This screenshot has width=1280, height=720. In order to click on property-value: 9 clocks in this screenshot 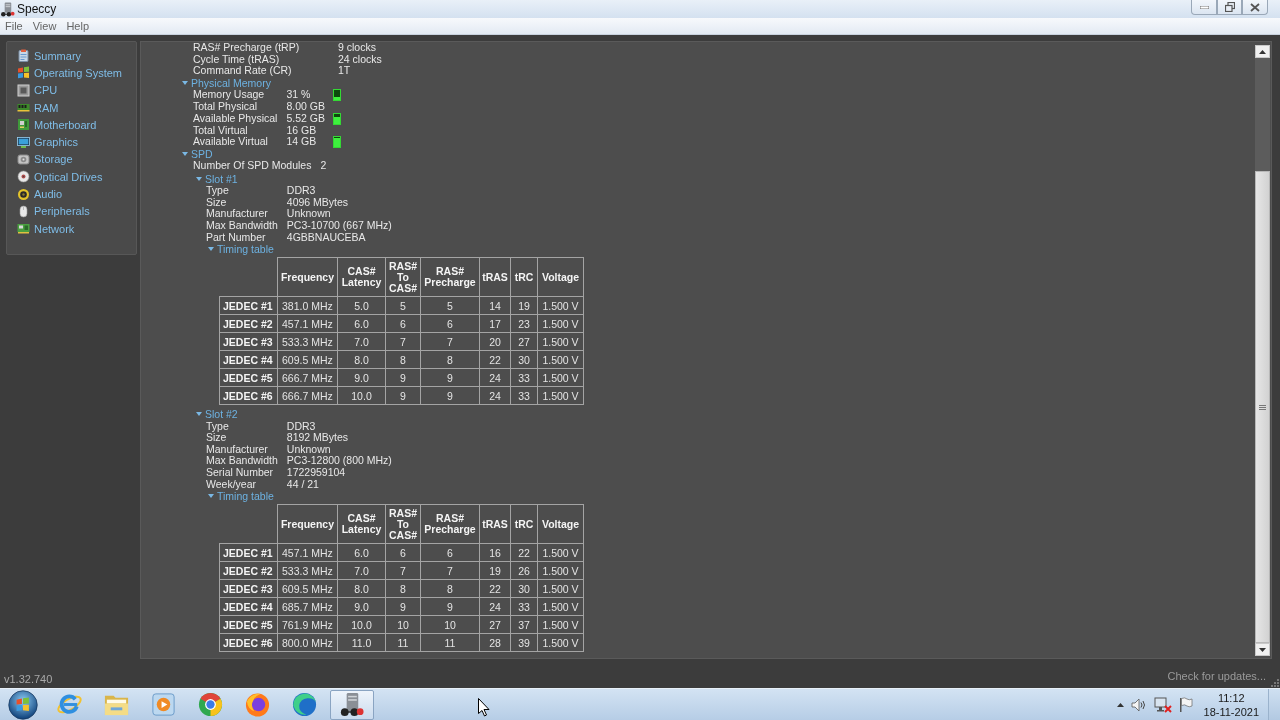, I will do `click(357, 48)`.